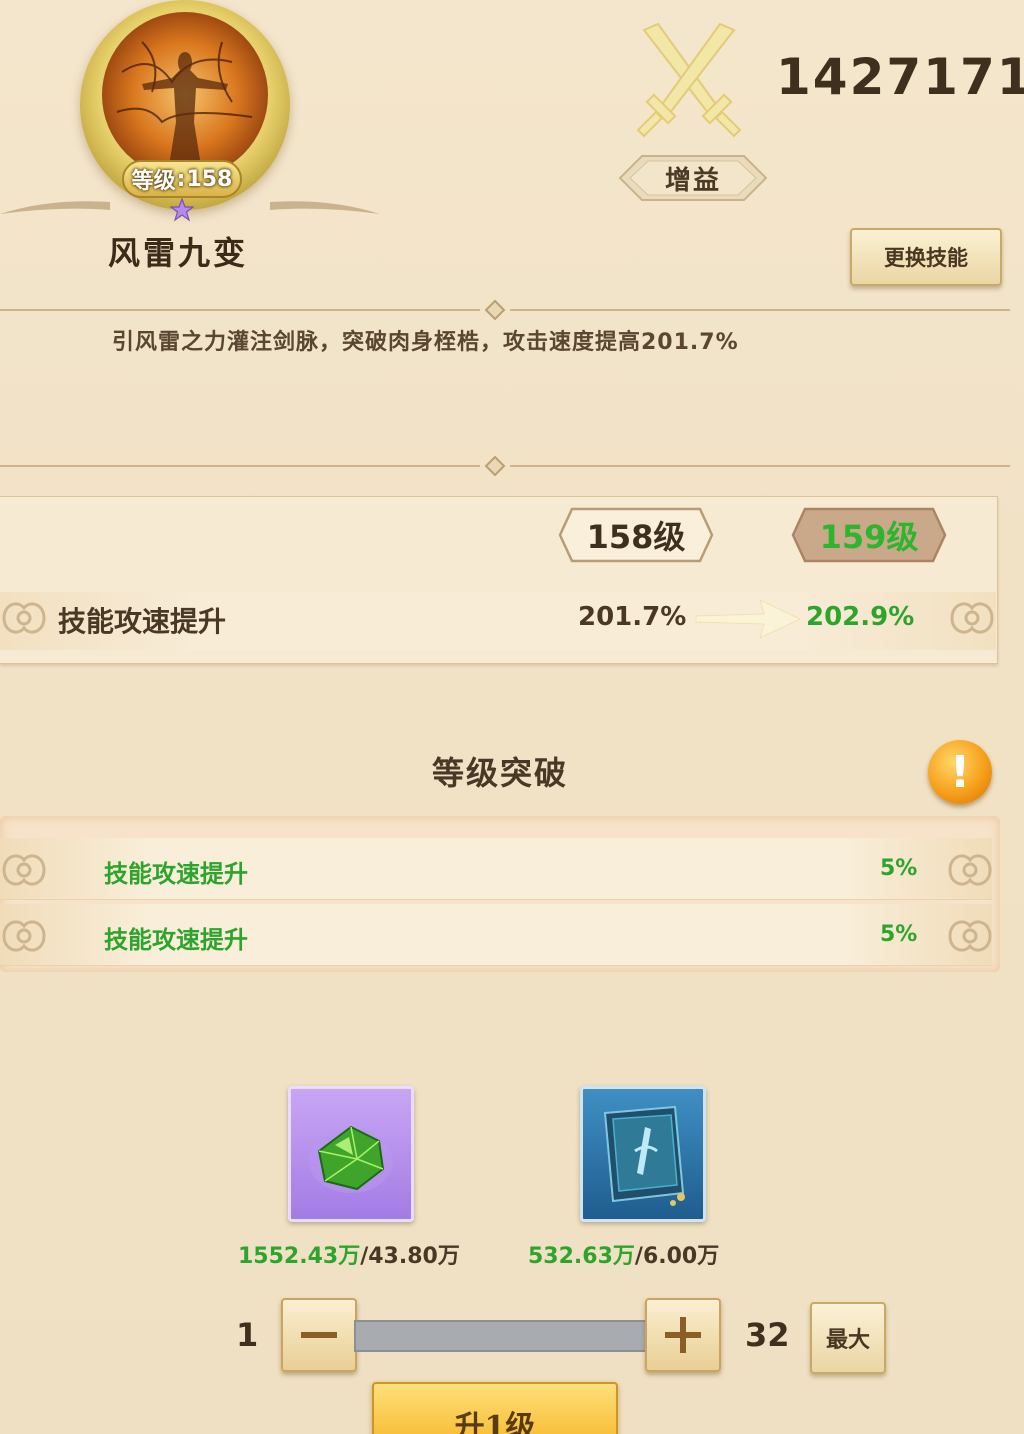 This screenshot has height=1434, width=1024. I want to click on green-gem-icon, so click(351, 1159).